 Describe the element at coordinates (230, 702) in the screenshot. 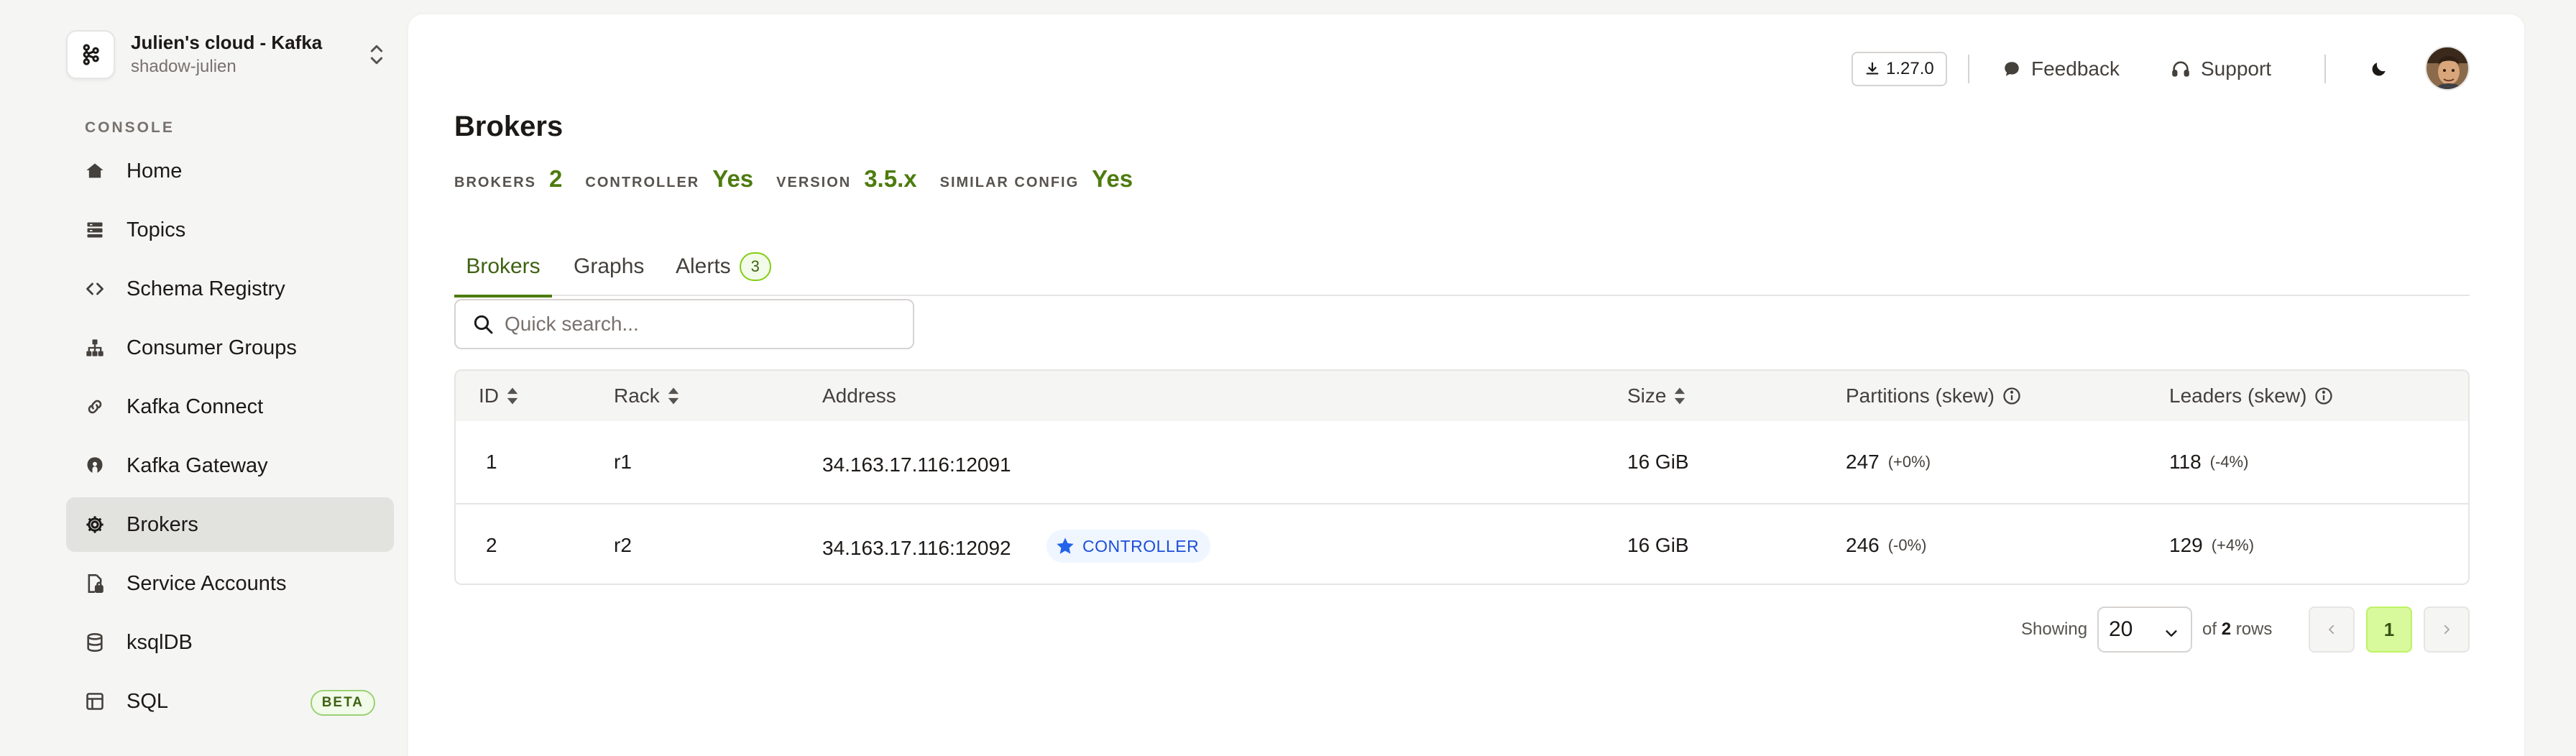

I see `sidebar-item-sql: SQL BETA` at that location.